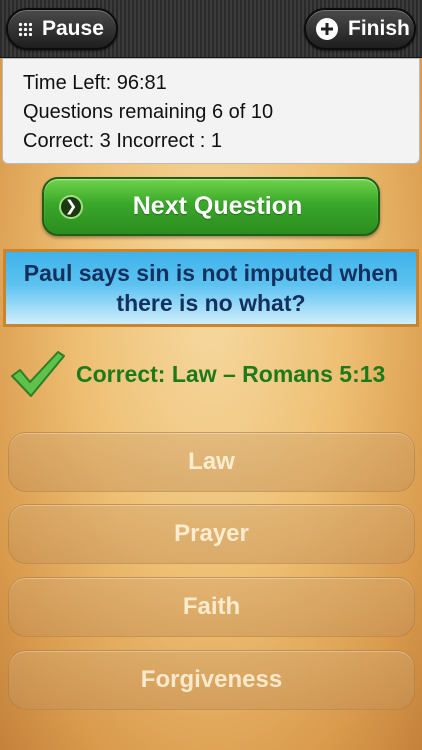 This screenshot has width=422, height=750. I want to click on answer-feedback: Correct: Law – Romans 5:13, so click(213, 374).